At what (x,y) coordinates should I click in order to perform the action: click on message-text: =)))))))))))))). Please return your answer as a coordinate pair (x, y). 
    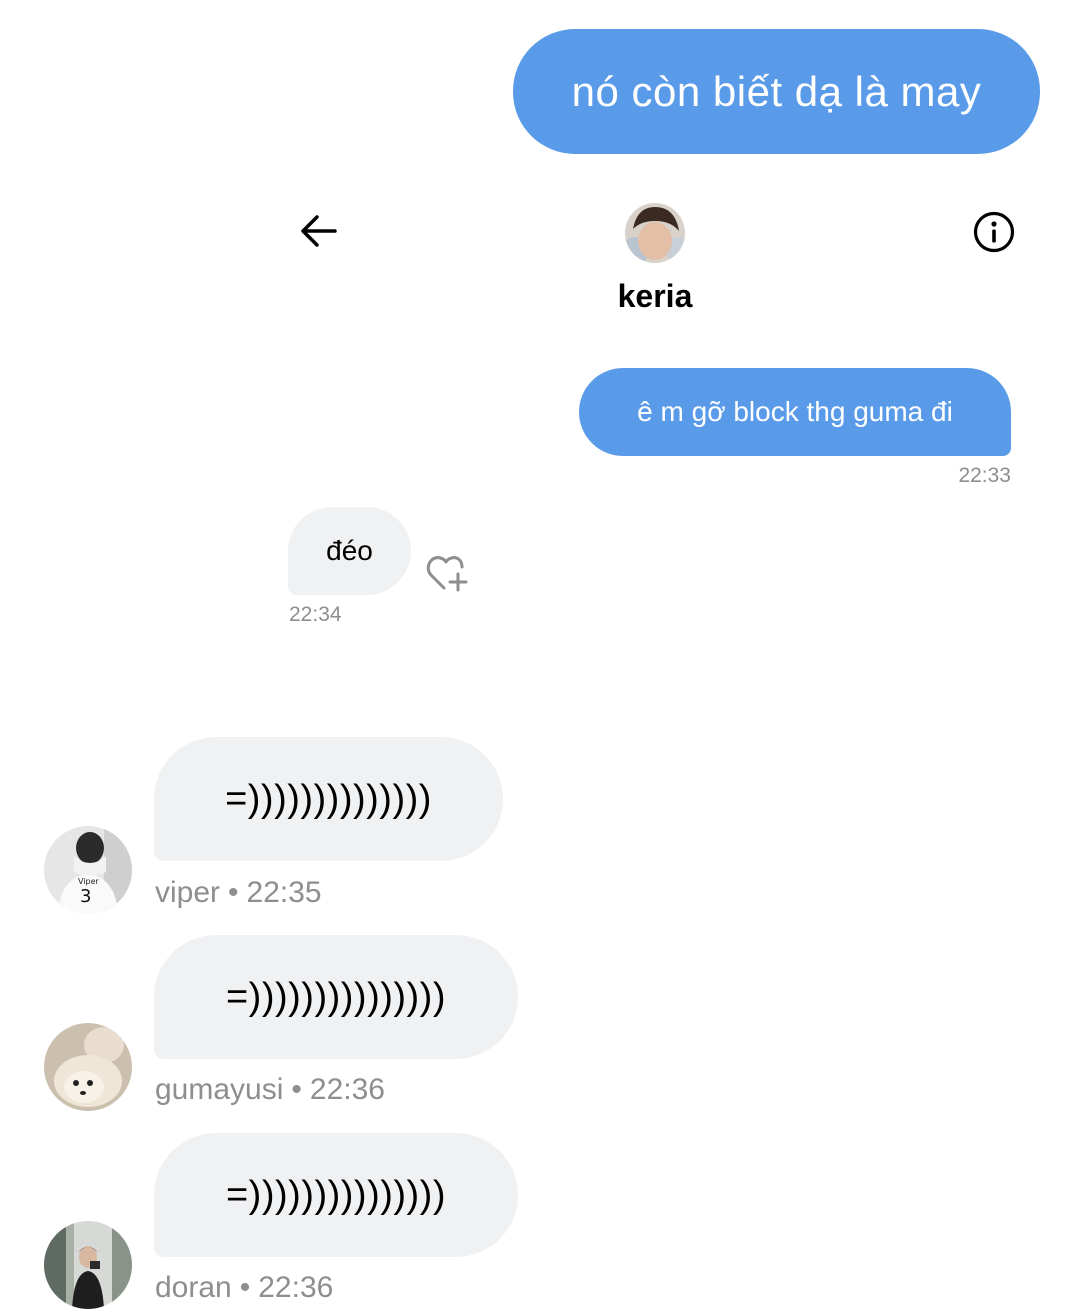
    Looking at the image, I should click on (328, 798).